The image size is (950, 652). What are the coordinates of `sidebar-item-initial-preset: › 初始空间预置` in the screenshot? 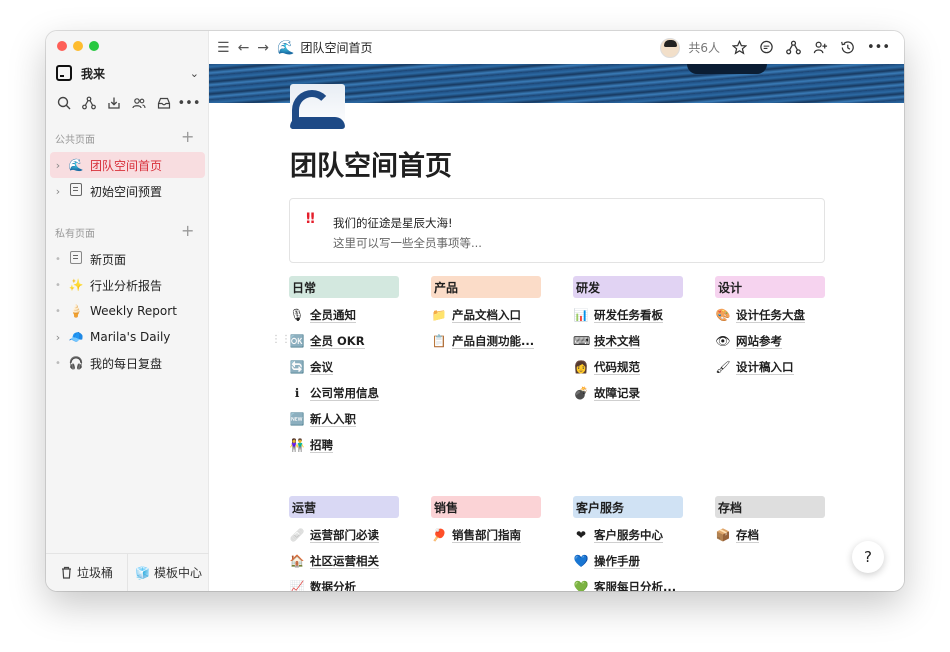 It's located at (127, 191).